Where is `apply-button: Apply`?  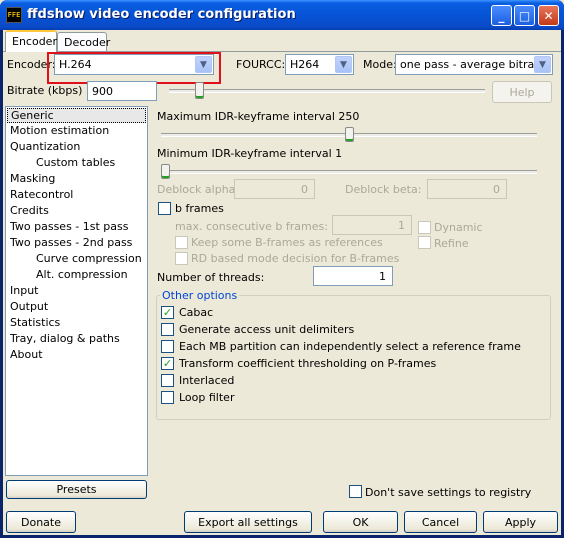
apply-button: Apply is located at coordinates (520, 522).